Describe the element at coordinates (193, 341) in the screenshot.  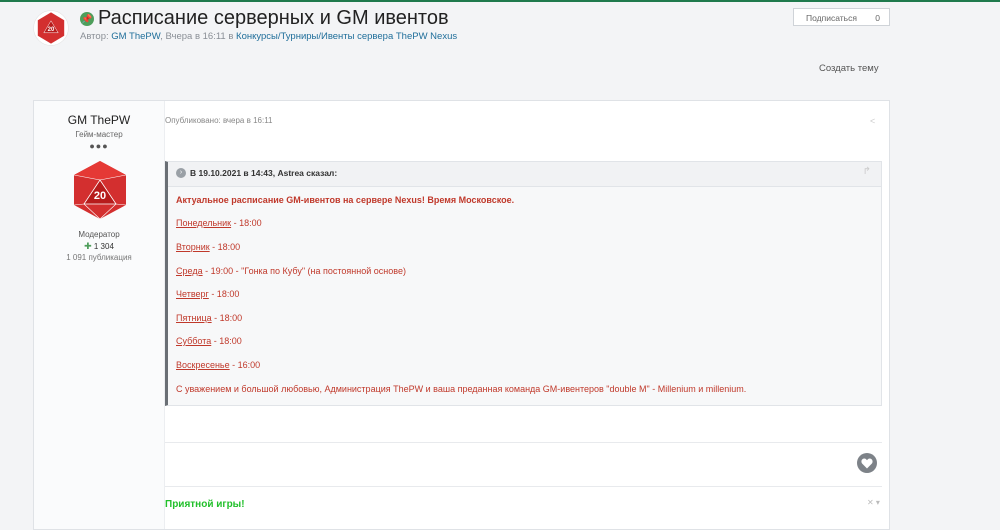
I see `schedule-day: Суббота` at that location.